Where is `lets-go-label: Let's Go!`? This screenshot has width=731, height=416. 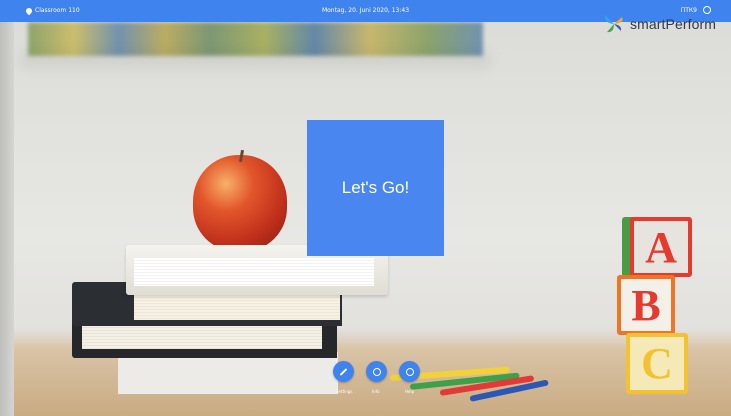 lets-go-label: Let's Go! is located at coordinates (375, 187).